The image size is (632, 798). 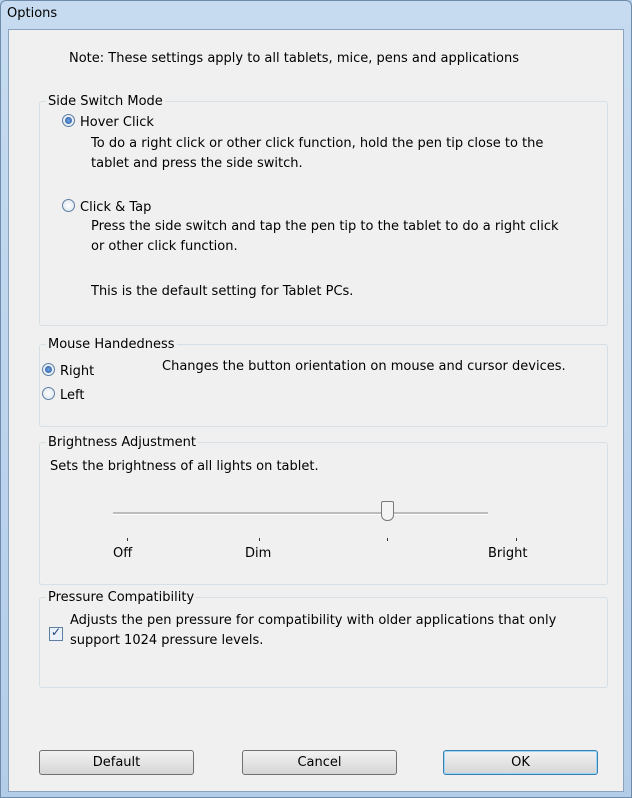 What do you see at coordinates (122, 442) in the screenshot?
I see `brightness-legend: Brightness Adjustment` at bounding box center [122, 442].